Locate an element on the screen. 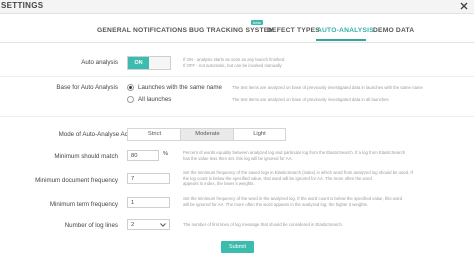 Image resolution: width=474 pixels, height=257 pixels. min-doc-freq-label: Minimum document frequency is located at coordinates (76, 180).